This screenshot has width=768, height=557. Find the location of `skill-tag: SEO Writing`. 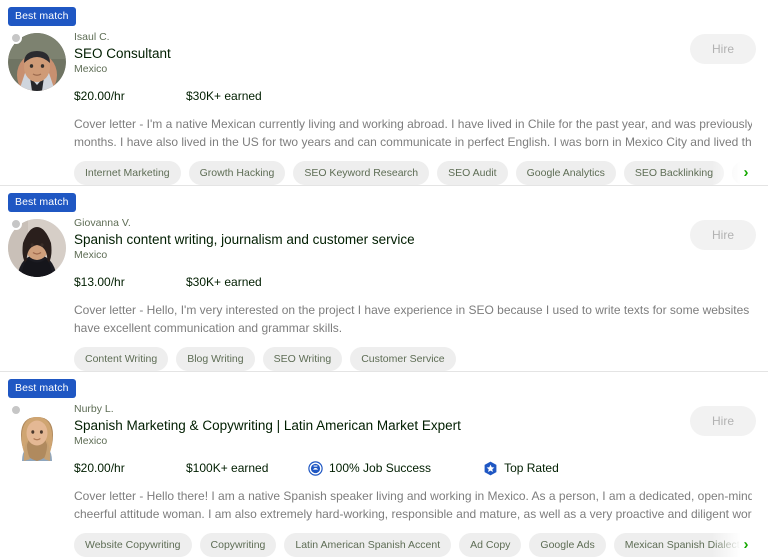

skill-tag: SEO Writing is located at coordinates (302, 359).